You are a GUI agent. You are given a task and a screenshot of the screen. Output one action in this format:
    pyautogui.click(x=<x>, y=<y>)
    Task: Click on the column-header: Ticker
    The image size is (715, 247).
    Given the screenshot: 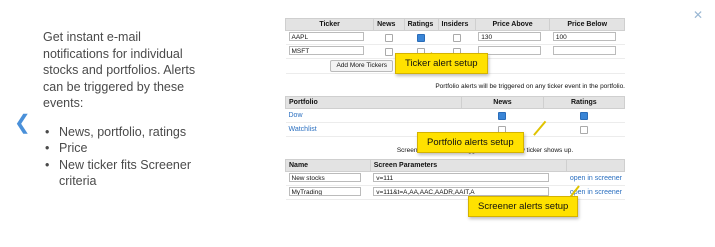 What is the action you would take?
    pyautogui.click(x=329, y=24)
    